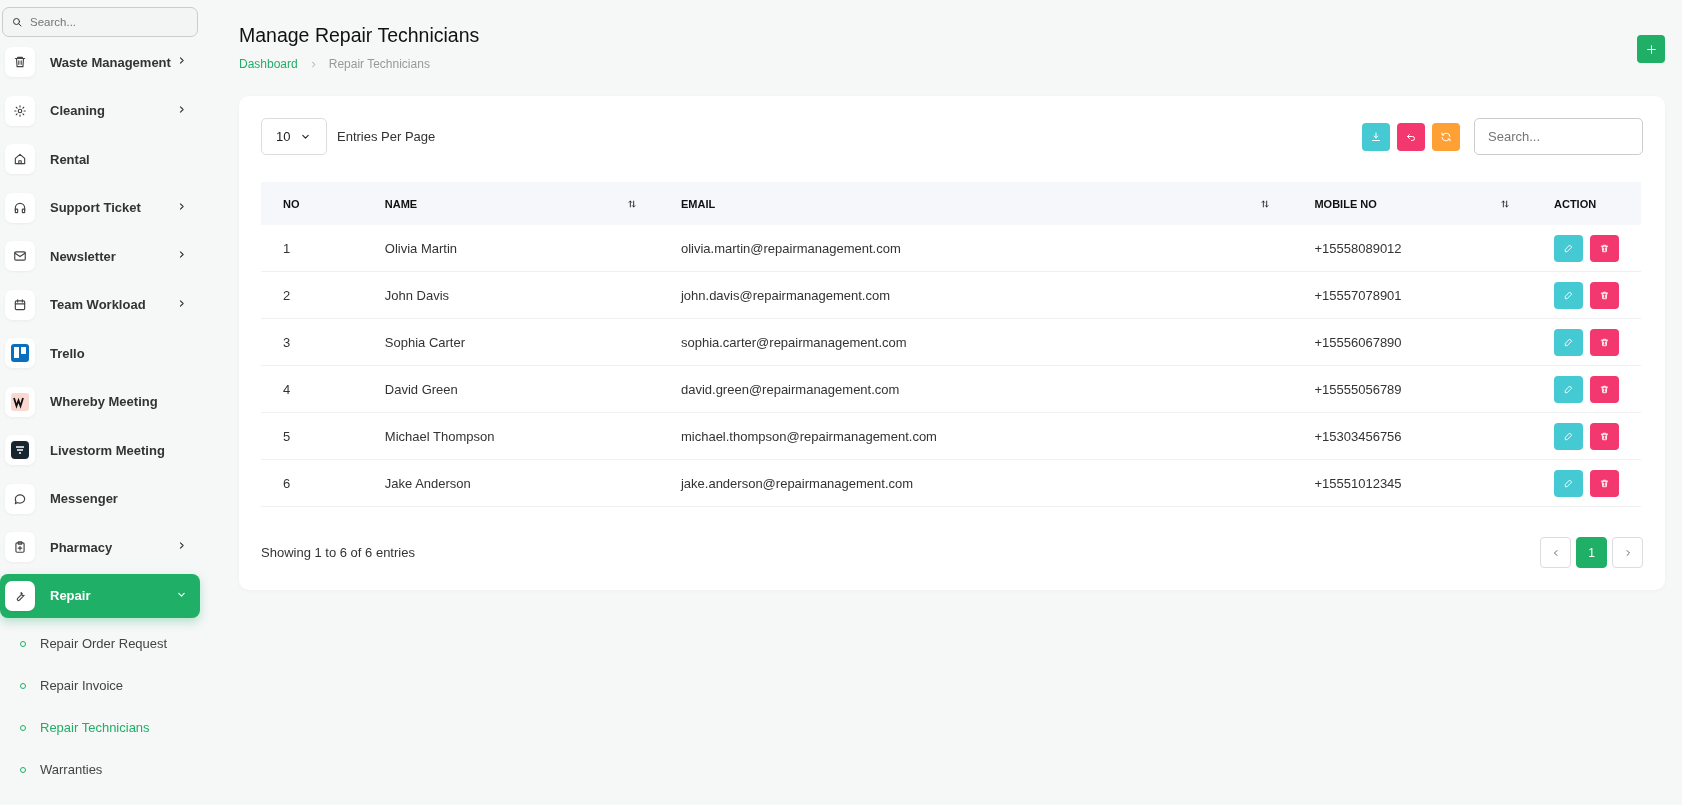 This screenshot has width=1682, height=805. I want to click on table-cell: john.davis@repairmanagement.com, so click(785, 295).